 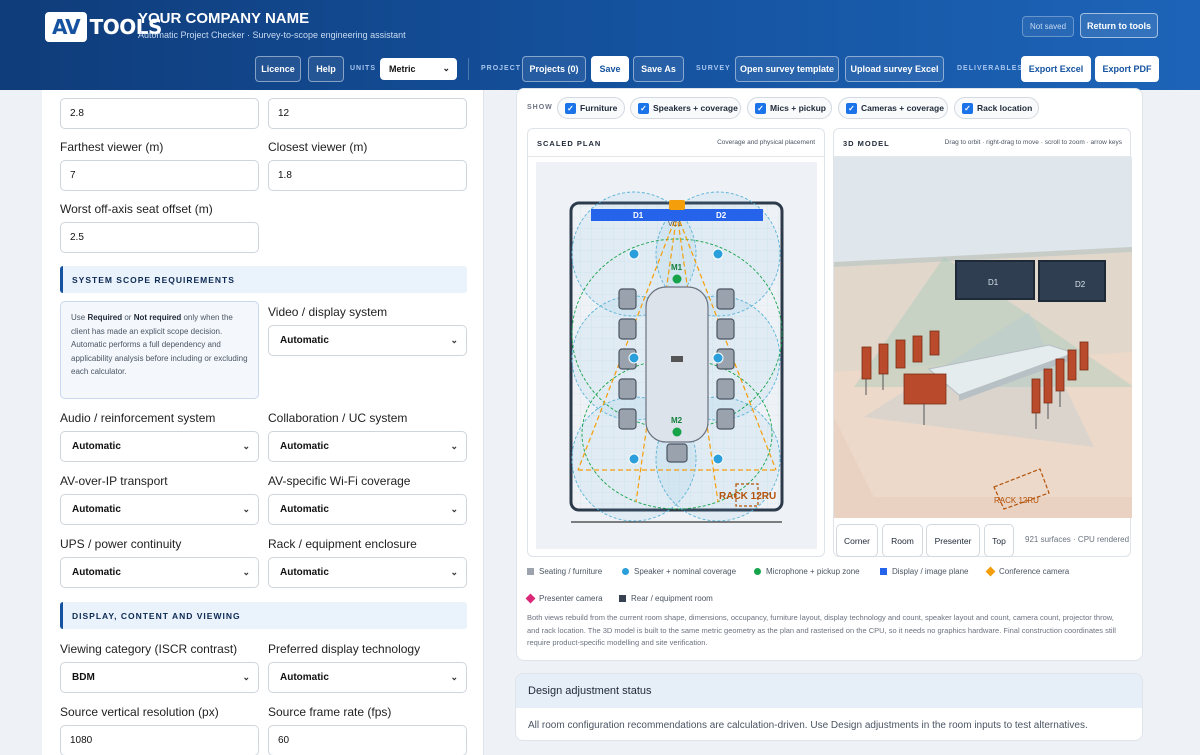 What do you see at coordinates (1119, 25) in the screenshot?
I see `return-to-tools-button: Return to tools` at bounding box center [1119, 25].